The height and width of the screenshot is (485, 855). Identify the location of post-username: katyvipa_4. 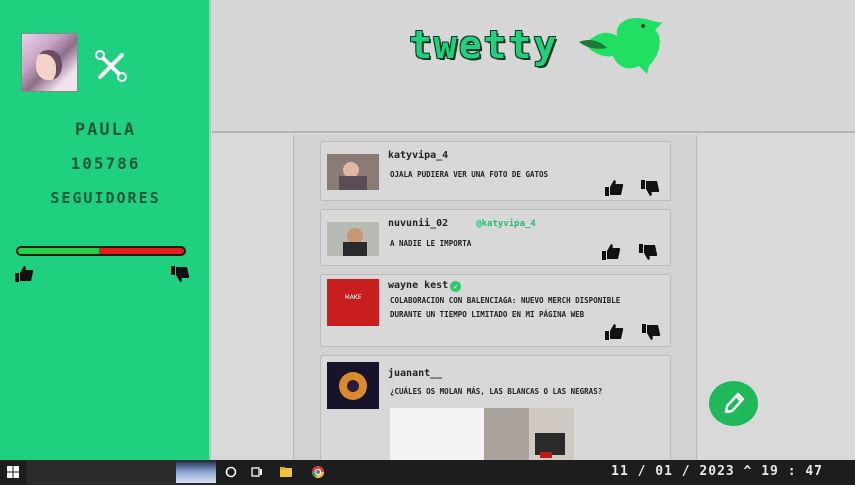
(418, 155).